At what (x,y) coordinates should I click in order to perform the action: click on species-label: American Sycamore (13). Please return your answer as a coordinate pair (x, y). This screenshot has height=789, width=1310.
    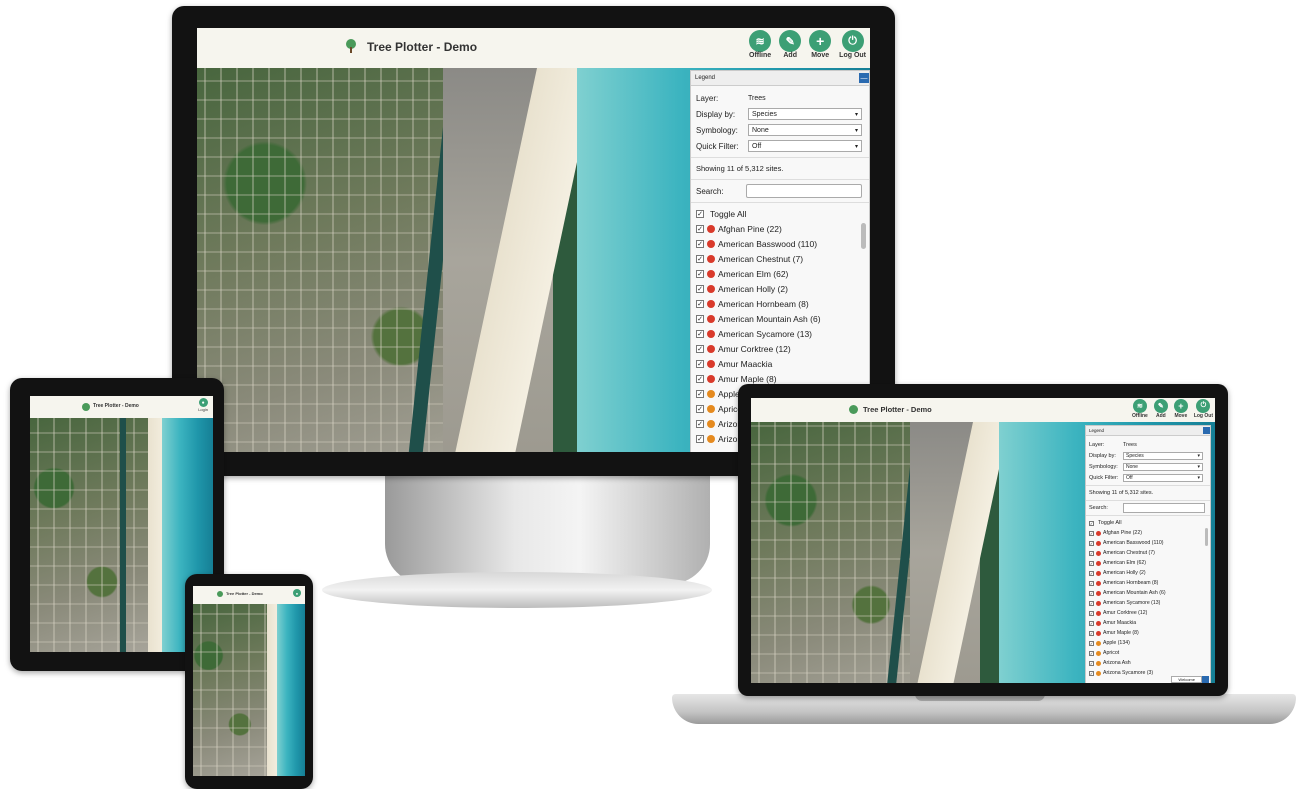
    Looking at the image, I should click on (1132, 603).